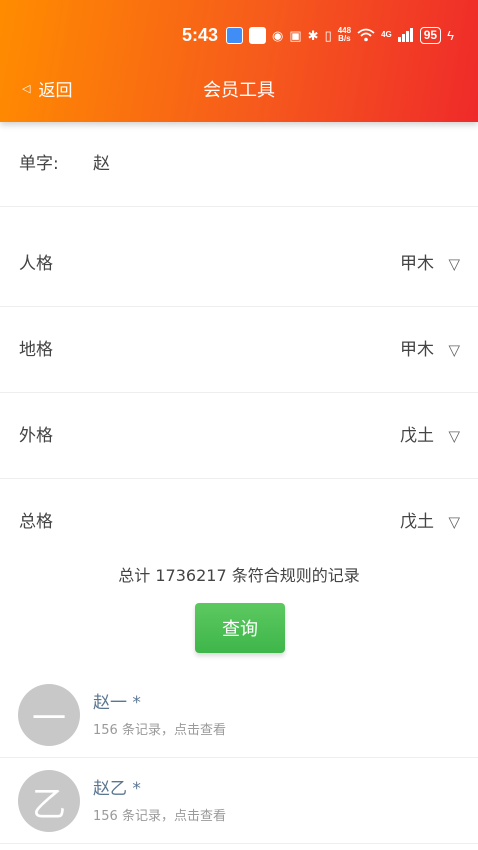 The height and width of the screenshot is (850, 478). Describe the element at coordinates (239, 350) in the screenshot. I see `form-row-dige: 地格 甲木 ▽` at that location.